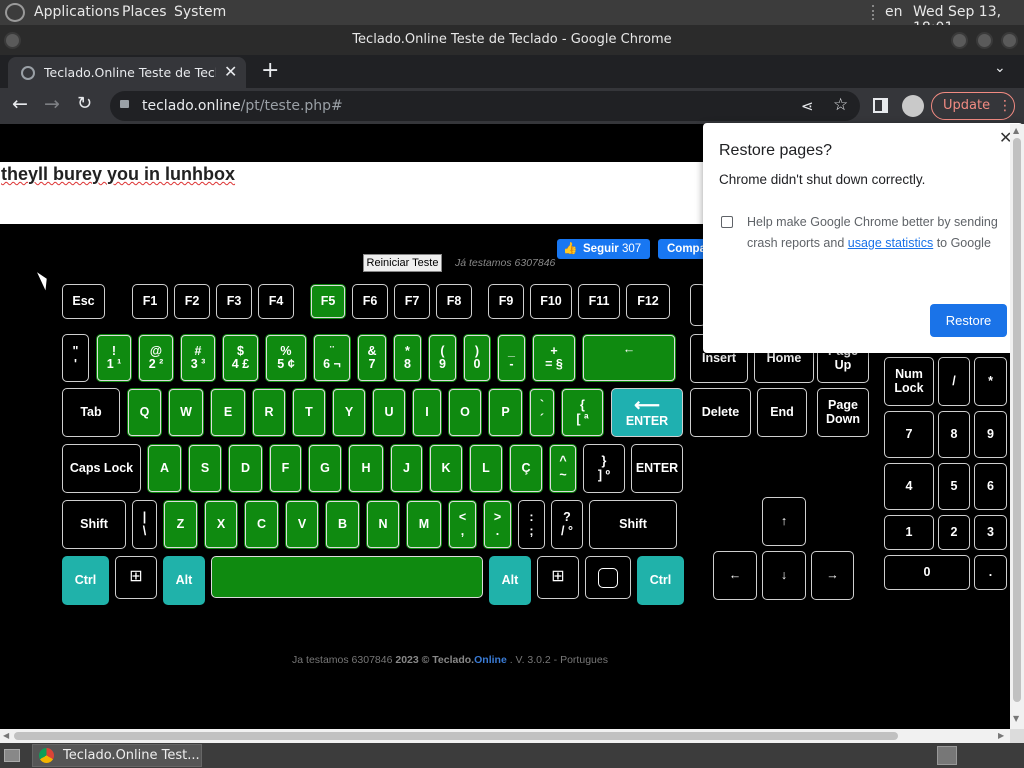  What do you see at coordinates (328, 301) in the screenshot?
I see `key-f5: F5` at bounding box center [328, 301].